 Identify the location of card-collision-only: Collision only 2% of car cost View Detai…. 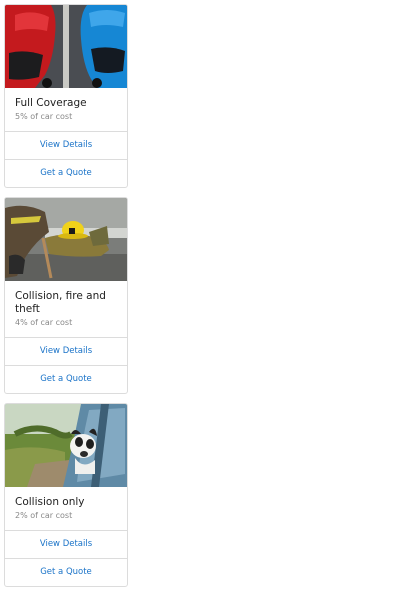
(66, 495).